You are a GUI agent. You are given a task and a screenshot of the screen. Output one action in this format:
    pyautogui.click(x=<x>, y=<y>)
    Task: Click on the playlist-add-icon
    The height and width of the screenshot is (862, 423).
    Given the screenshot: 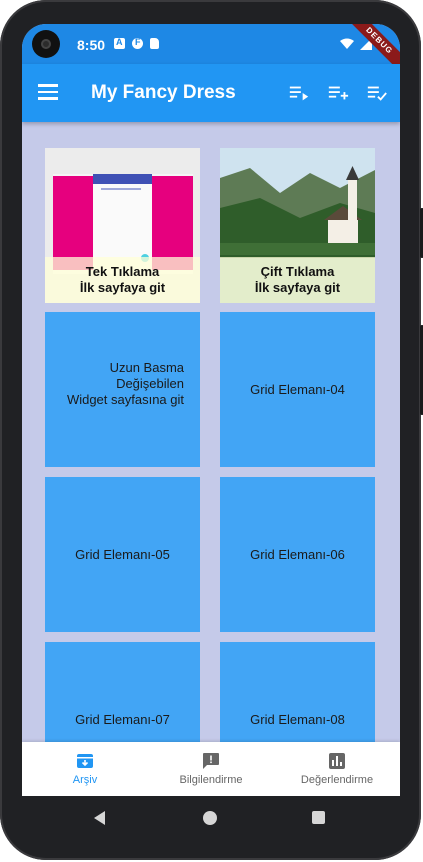 What is the action you would take?
    pyautogui.click(x=338, y=93)
    